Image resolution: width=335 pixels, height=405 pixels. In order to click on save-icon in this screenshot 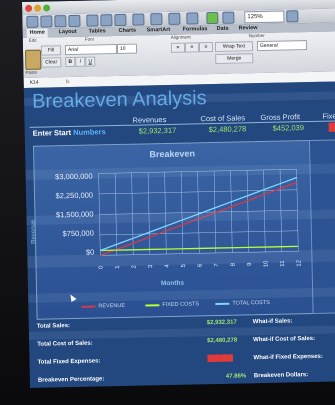, I will do `click(60, 21)`.